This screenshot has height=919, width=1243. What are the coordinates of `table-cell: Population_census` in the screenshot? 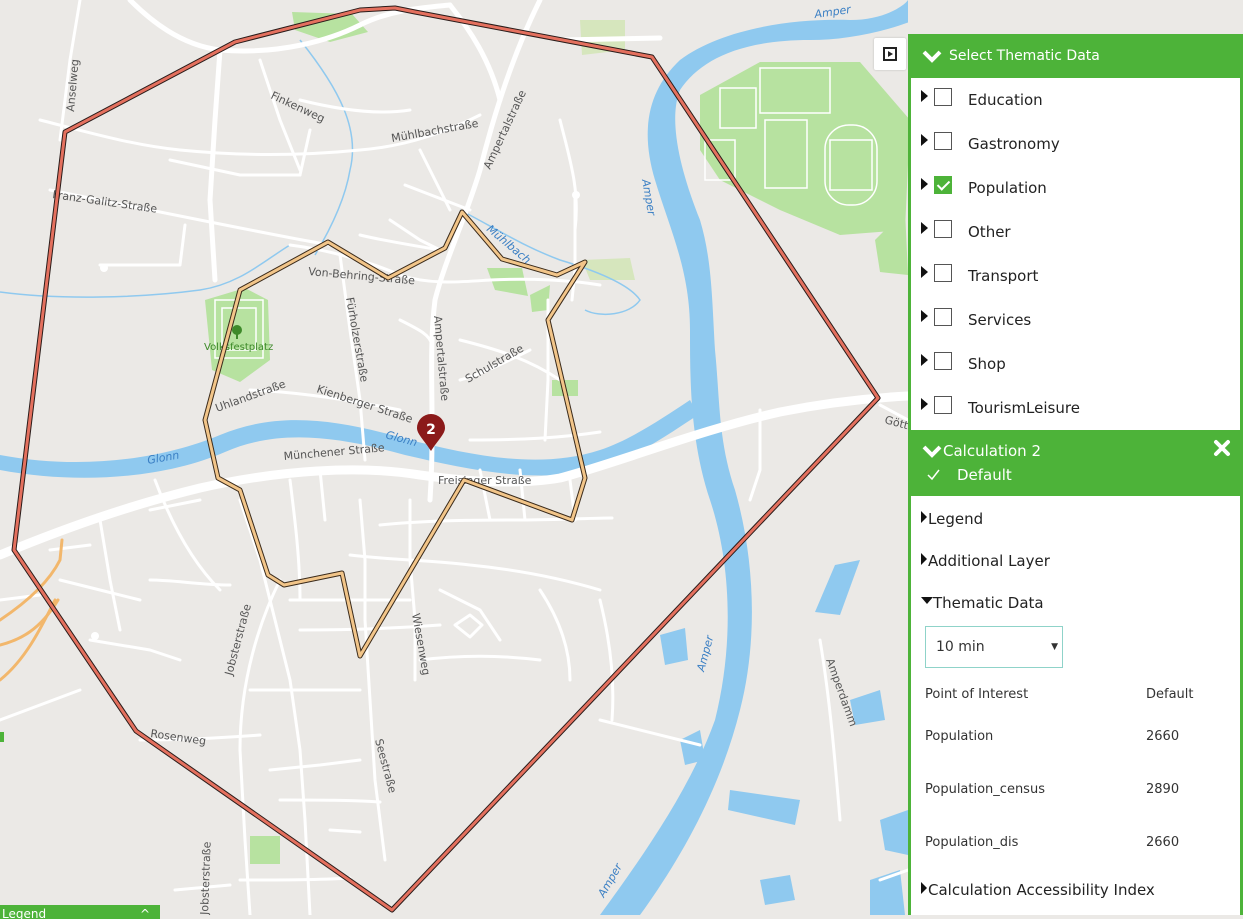 It's located at (985, 789).